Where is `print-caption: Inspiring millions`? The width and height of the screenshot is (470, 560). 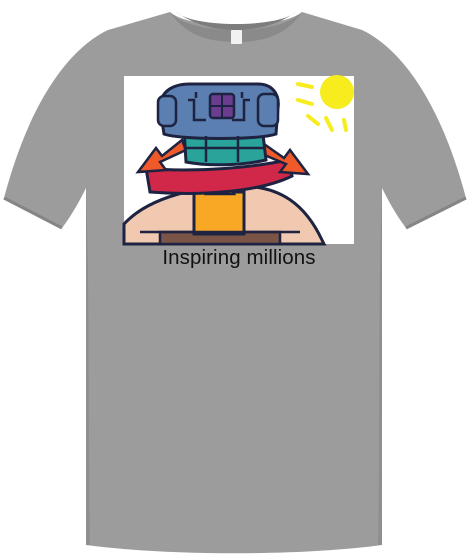
print-caption: Inspiring millions is located at coordinates (239, 257).